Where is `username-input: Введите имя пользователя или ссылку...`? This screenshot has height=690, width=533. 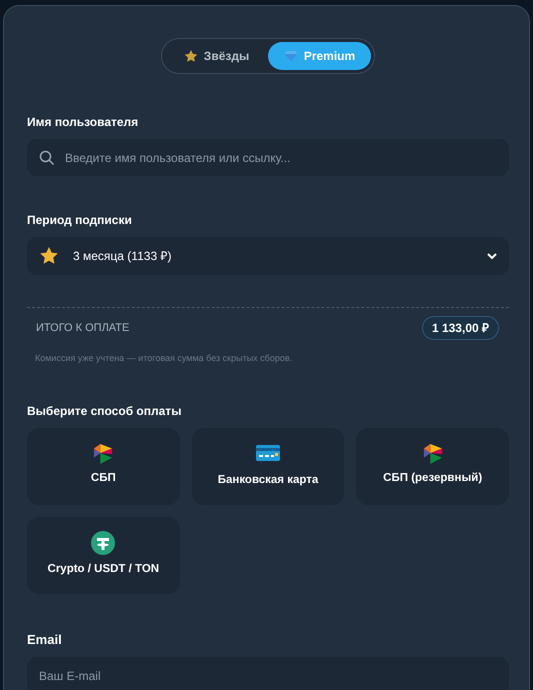
username-input: Введите имя пользователя или ссылку... is located at coordinates (281, 157).